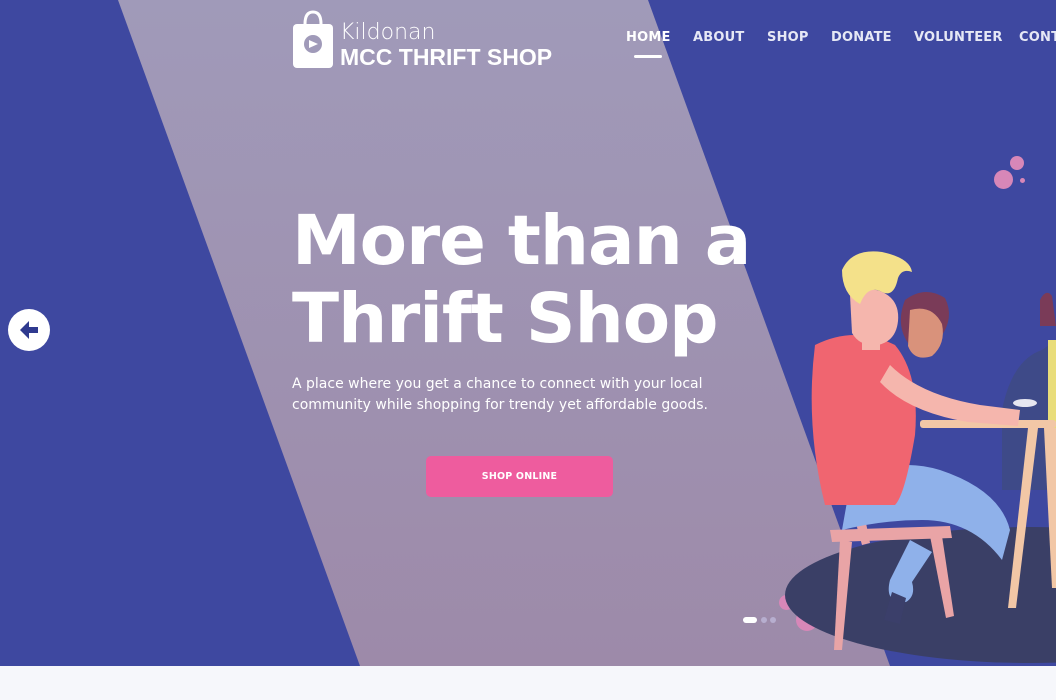  Describe the element at coordinates (313, 39) in the screenshot. I see `shopping-bag-icon` at that location.